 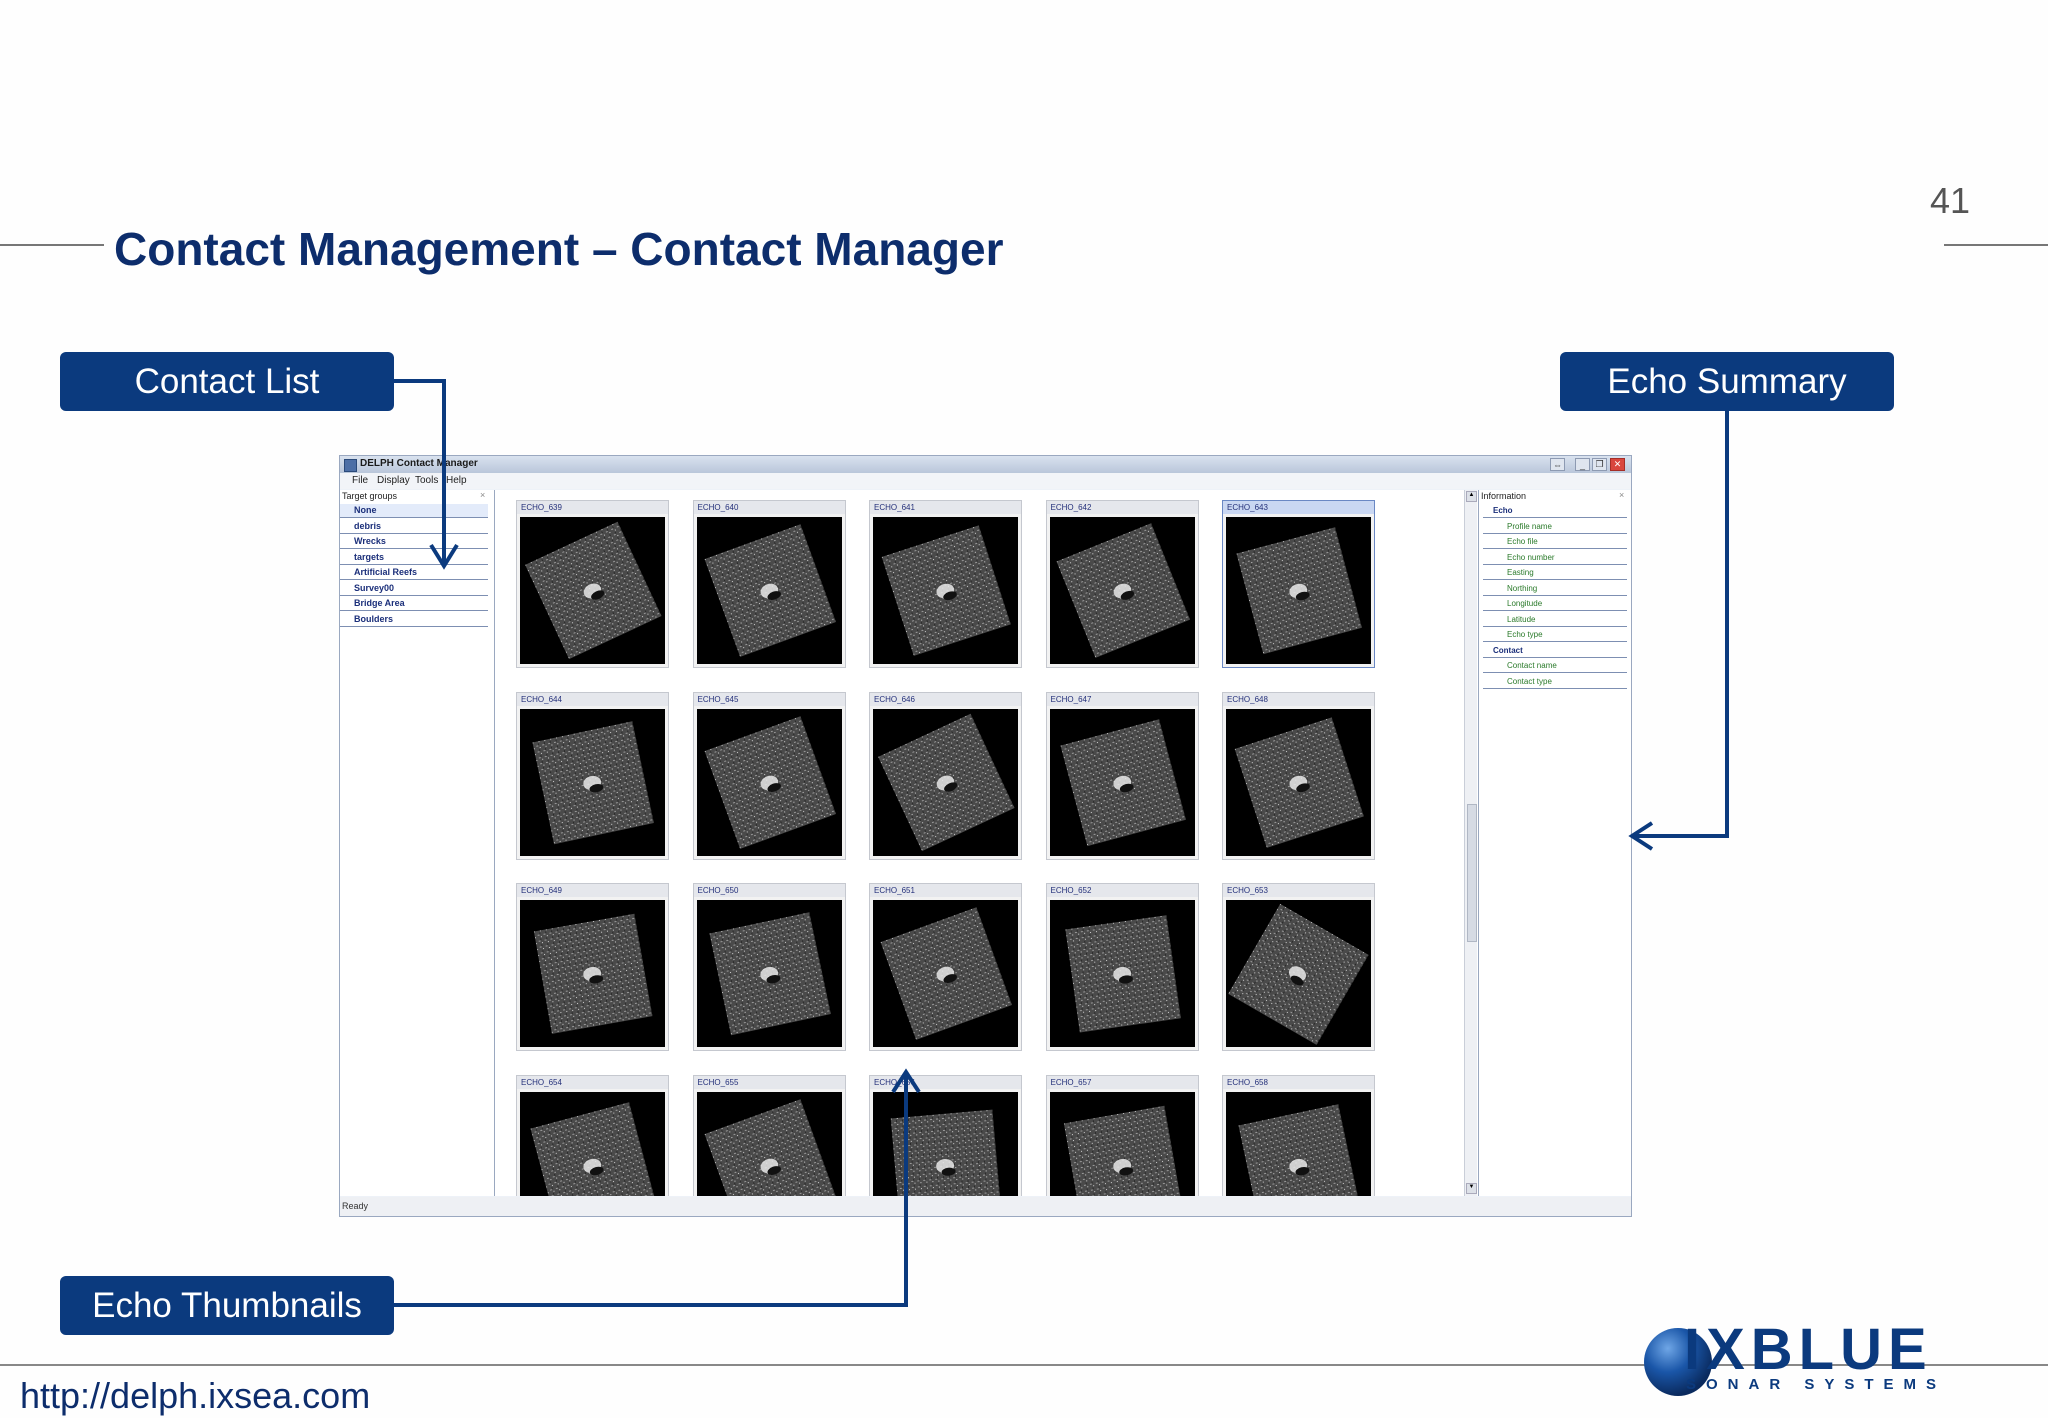 I want to click on contact-list-arrow, so click(x=420, y=472).